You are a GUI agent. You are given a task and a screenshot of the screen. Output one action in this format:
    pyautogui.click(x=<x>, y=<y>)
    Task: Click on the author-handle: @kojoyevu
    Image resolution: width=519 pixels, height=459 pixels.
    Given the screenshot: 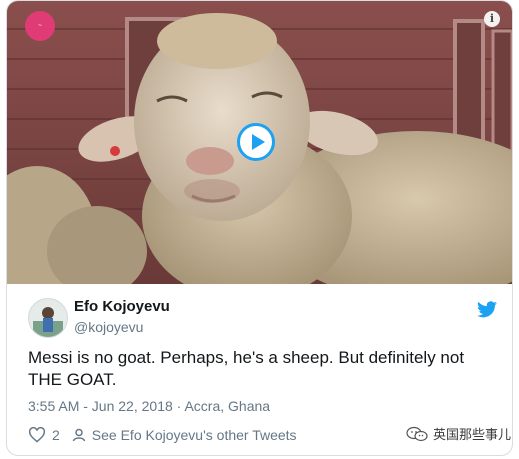 What is the action you would take?
    pyautogui.click(x=108, y=327)
    